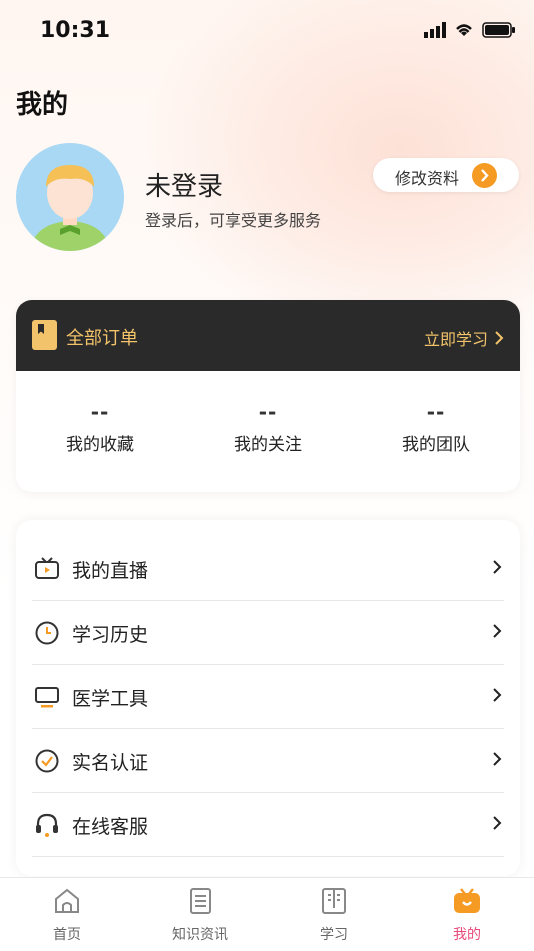  Describe the element at coordinates (427, 178) in the screenshot. I see `edit-profile-label: 修改资料` at that location.